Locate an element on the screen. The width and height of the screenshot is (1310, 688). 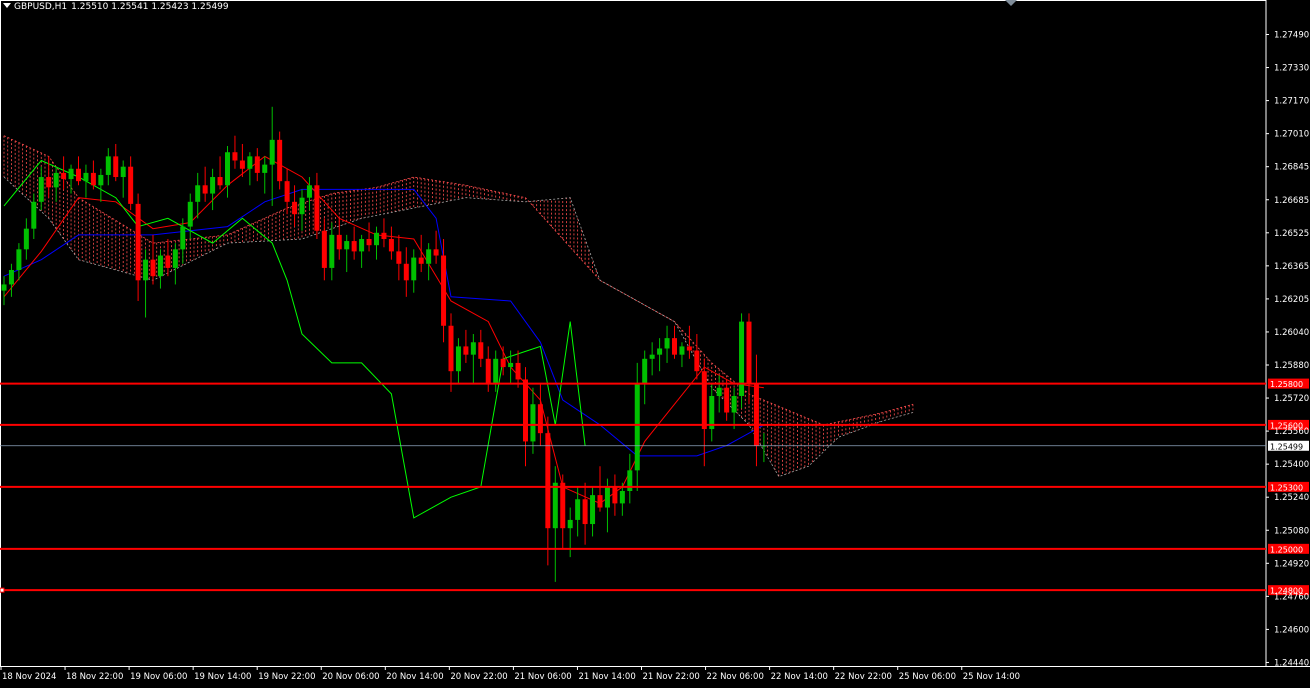
chart-menu-triangle-icon is located at coordinates (7, 5).